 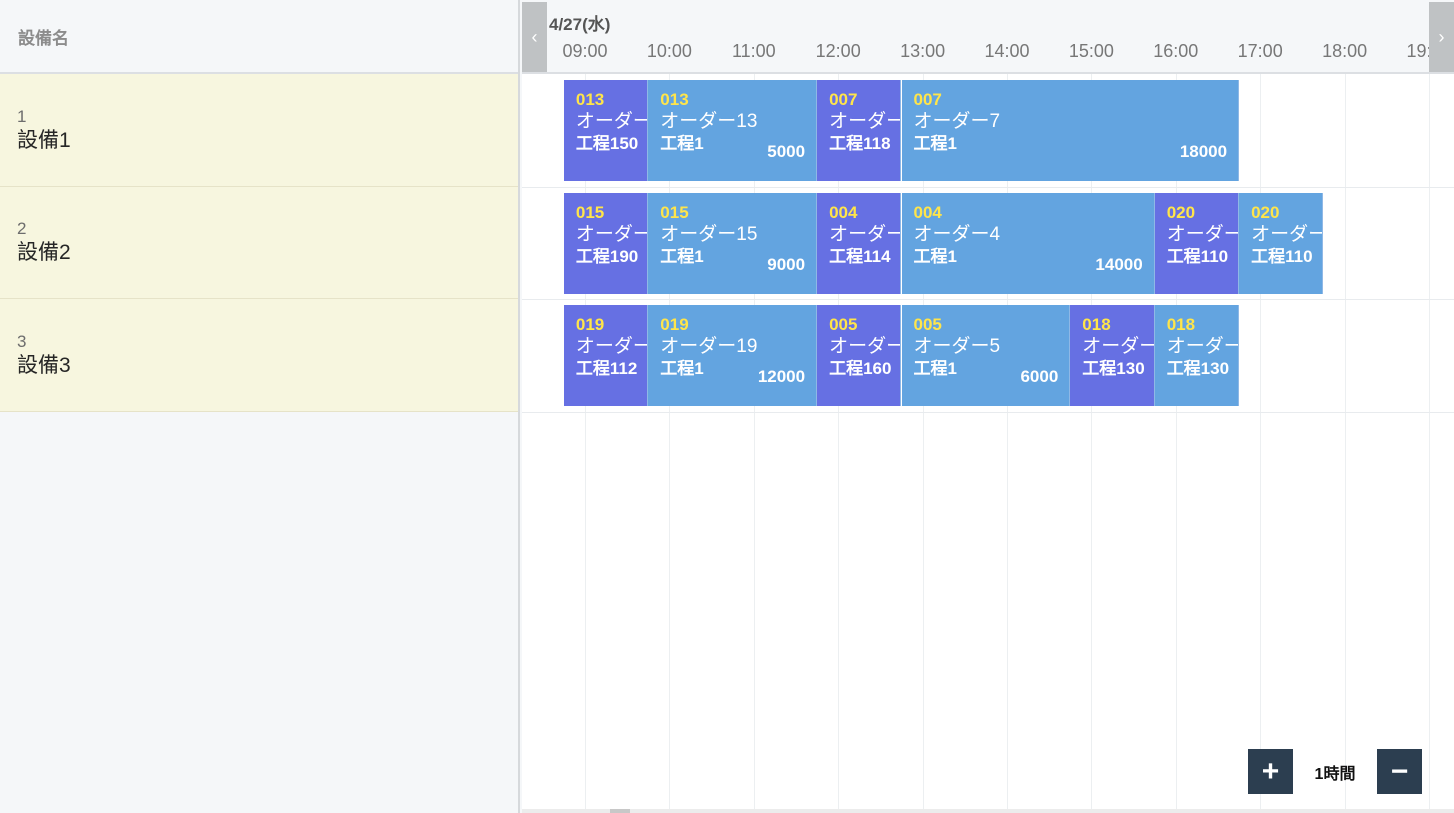 I want to click on resource-row: 1 設備1, so click(x=259, y=130).